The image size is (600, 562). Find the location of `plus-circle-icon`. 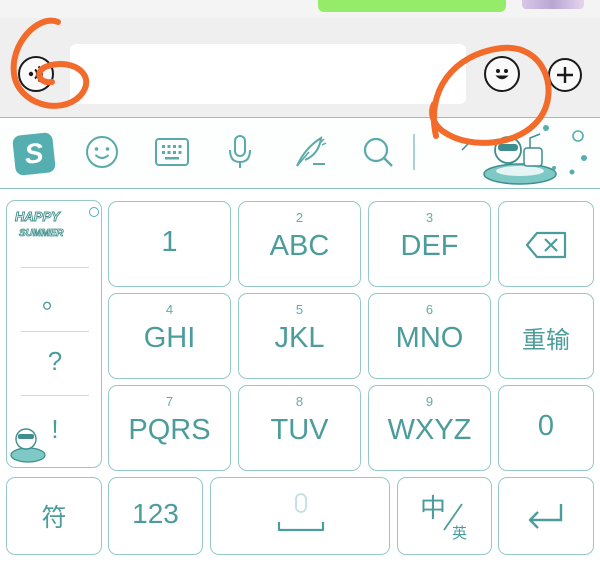

plus-circle-icon is located at coordinates (565, 75).